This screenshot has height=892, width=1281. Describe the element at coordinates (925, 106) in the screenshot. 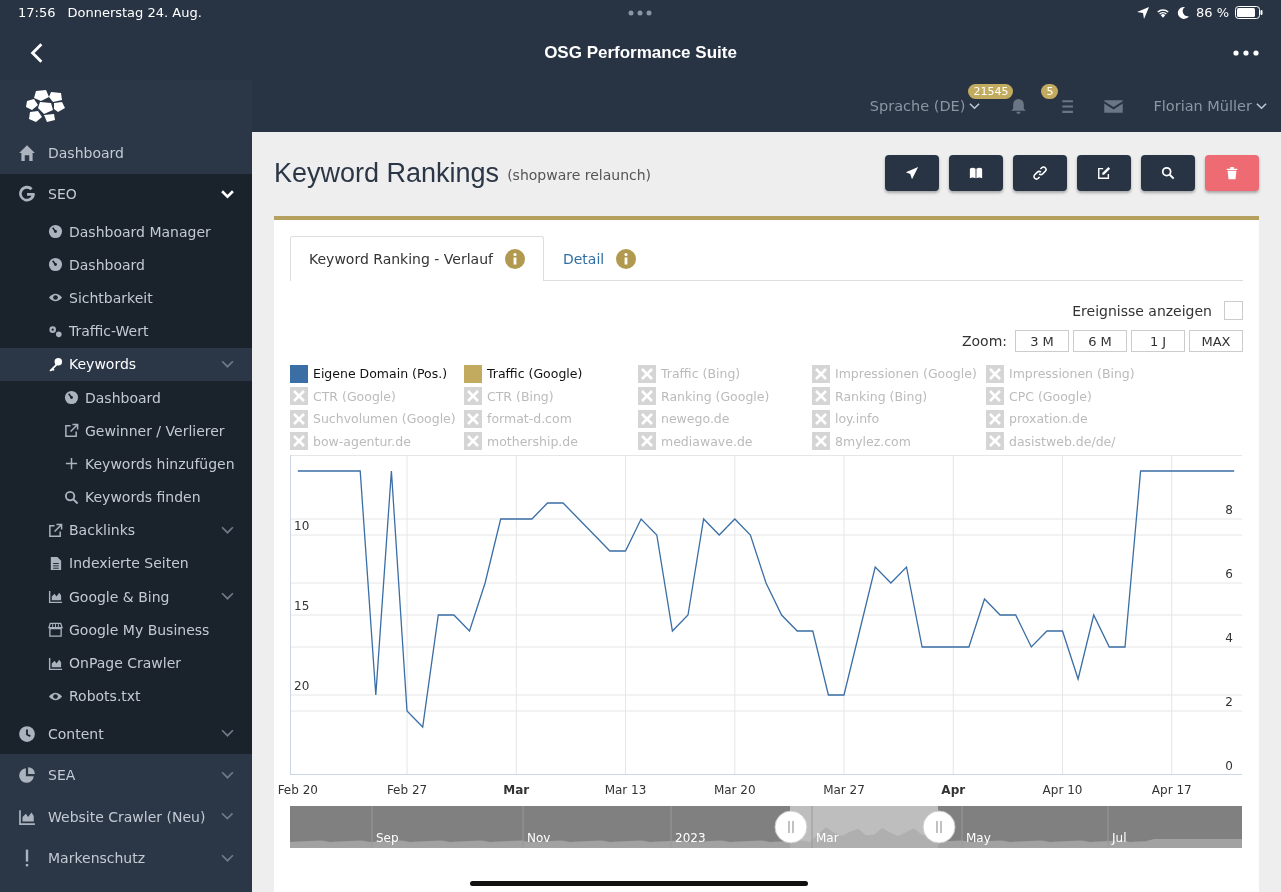

I see `language-dropdown: Sprache (DE)` at that location.